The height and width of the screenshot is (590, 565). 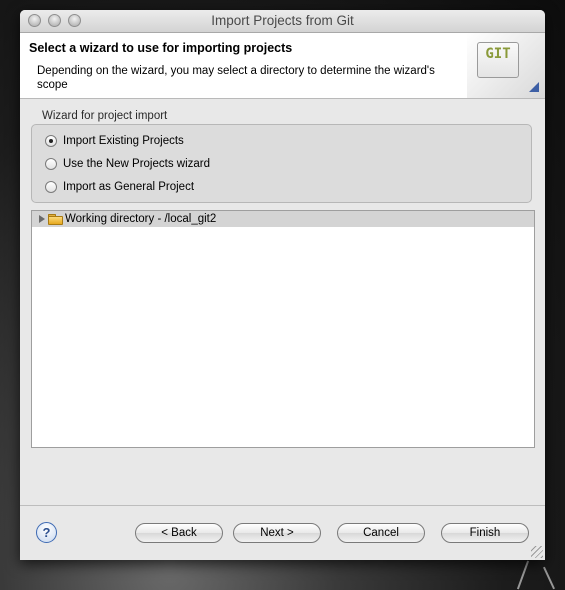 I want to click on tree-row-working-directory: Working directory - /local_git2, so click(x=283, y=219).